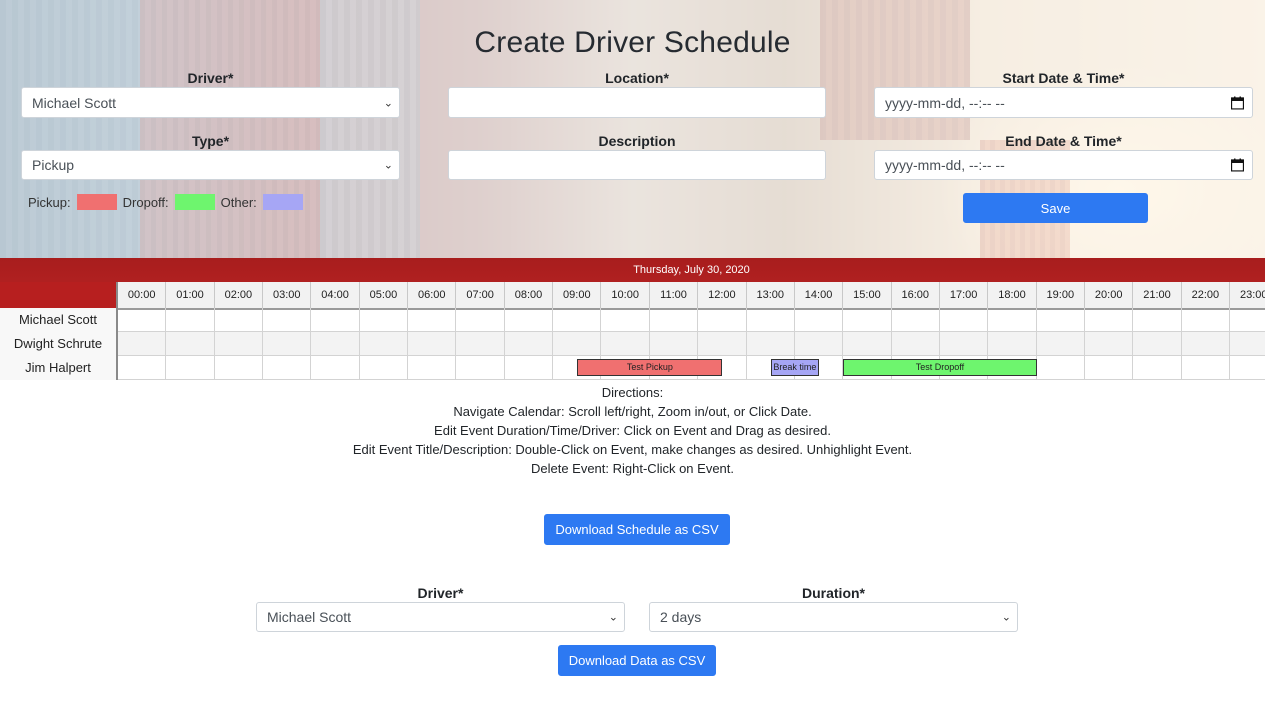 The height and width of the screenshot is (714, 1265). Describe the element at coordinates (440, 617) in the screenshot. I see `export-driver-select: Michael Scott ⌄` at that location.